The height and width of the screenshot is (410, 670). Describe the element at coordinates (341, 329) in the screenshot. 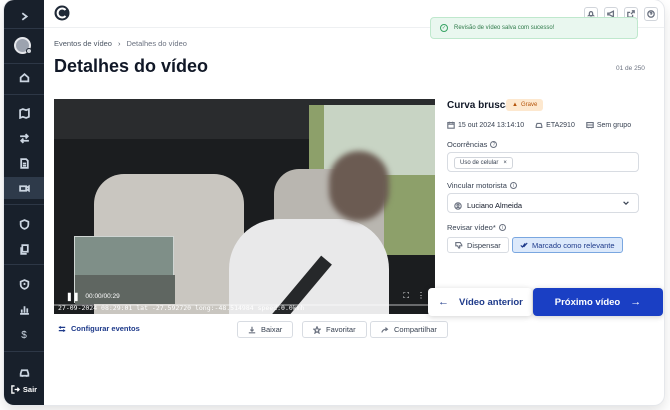

I see `favorite-label: Favoritar` at that location.